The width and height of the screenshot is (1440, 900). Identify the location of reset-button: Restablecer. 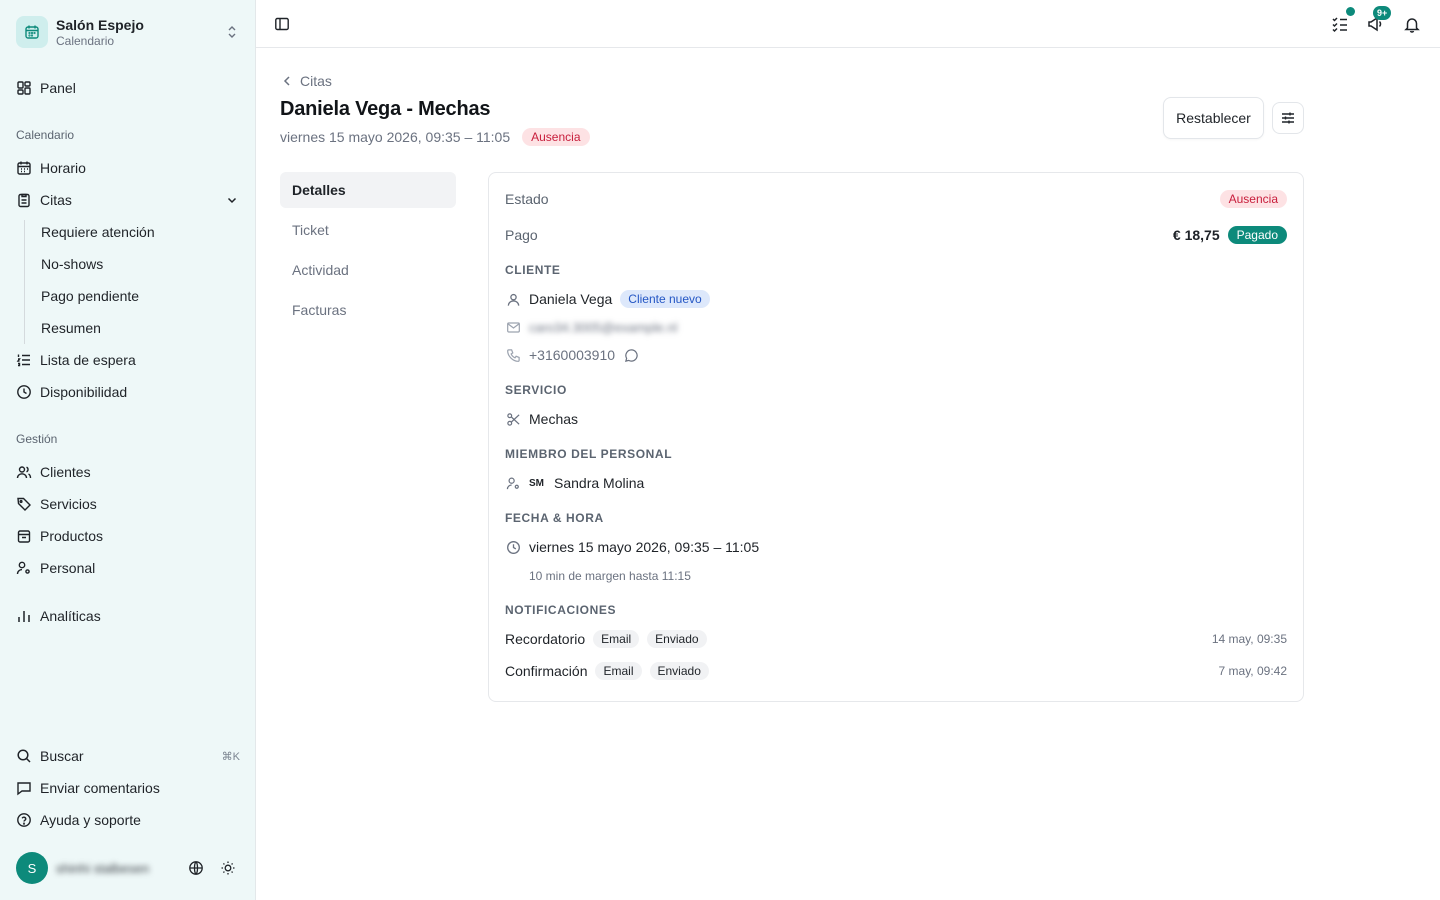
(1213, 118).